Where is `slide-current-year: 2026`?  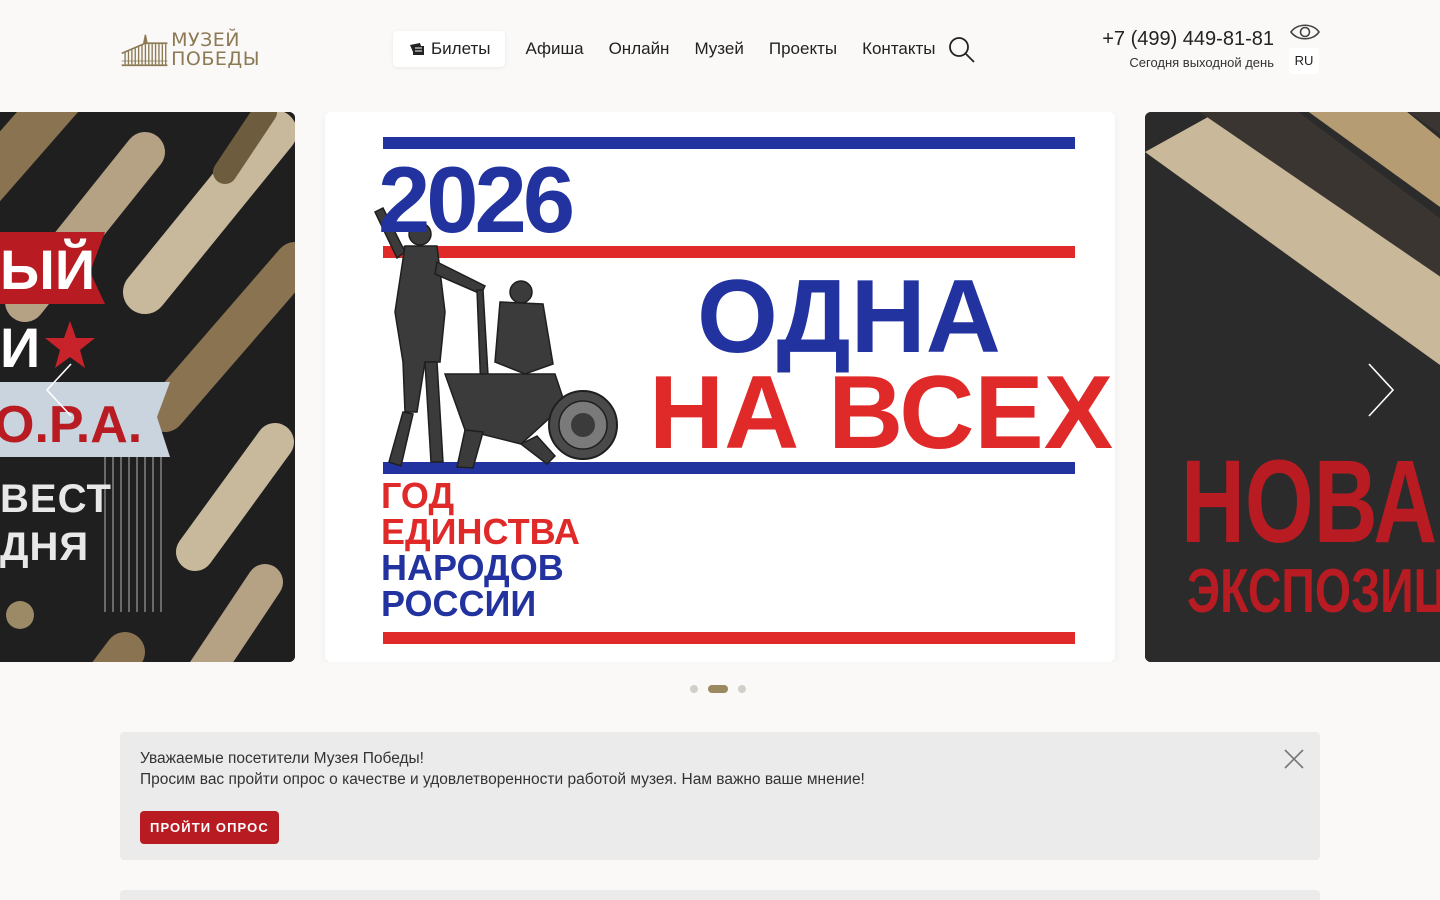
slide-current-year: 2026 is located at coordinates (476, 199).